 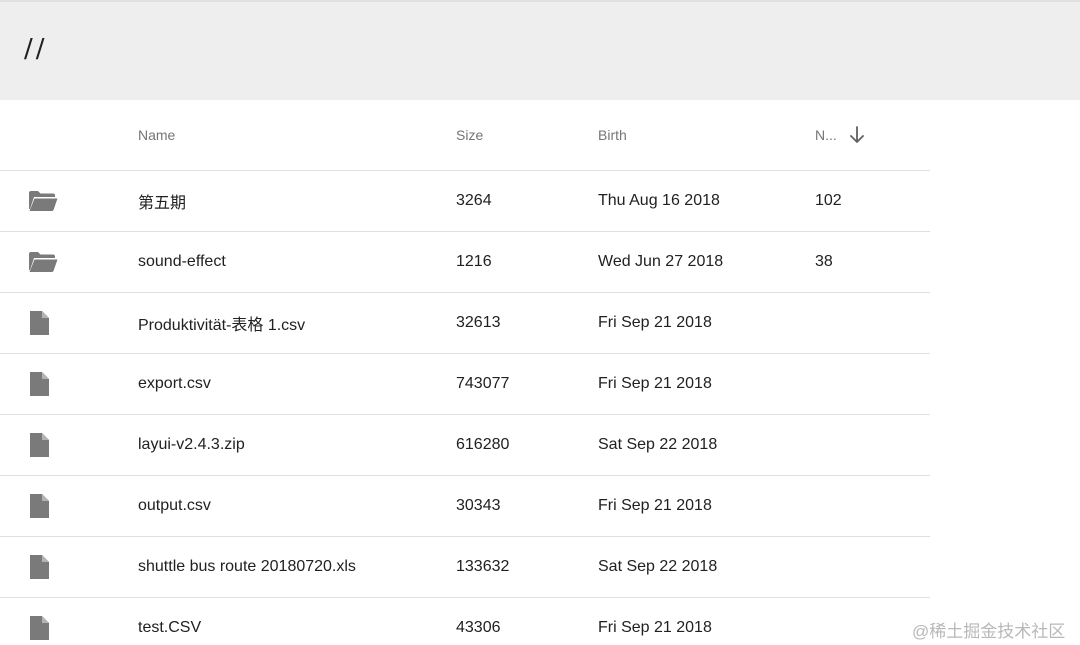 I want to click on file-name: sound-effect, so click(x=182, y=262).